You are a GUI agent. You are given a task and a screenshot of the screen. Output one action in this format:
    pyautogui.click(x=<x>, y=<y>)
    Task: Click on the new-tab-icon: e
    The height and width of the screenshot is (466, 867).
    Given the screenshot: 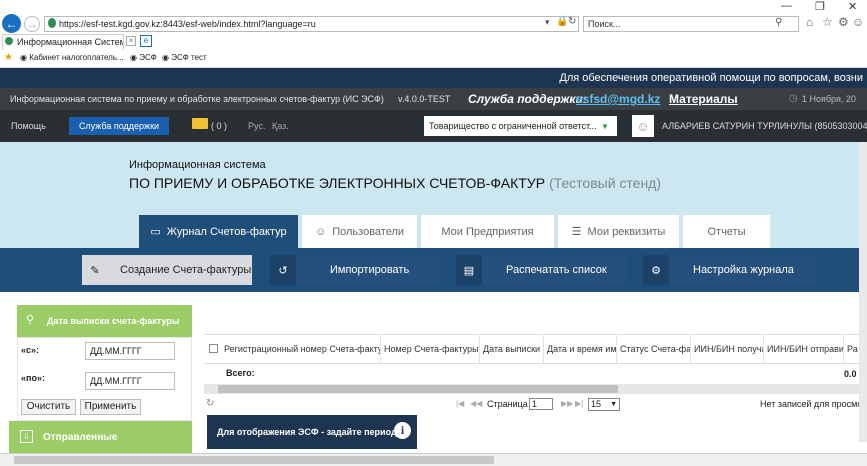 What is the action you would take?
    pyautogui.click(x=146, y=41)
    